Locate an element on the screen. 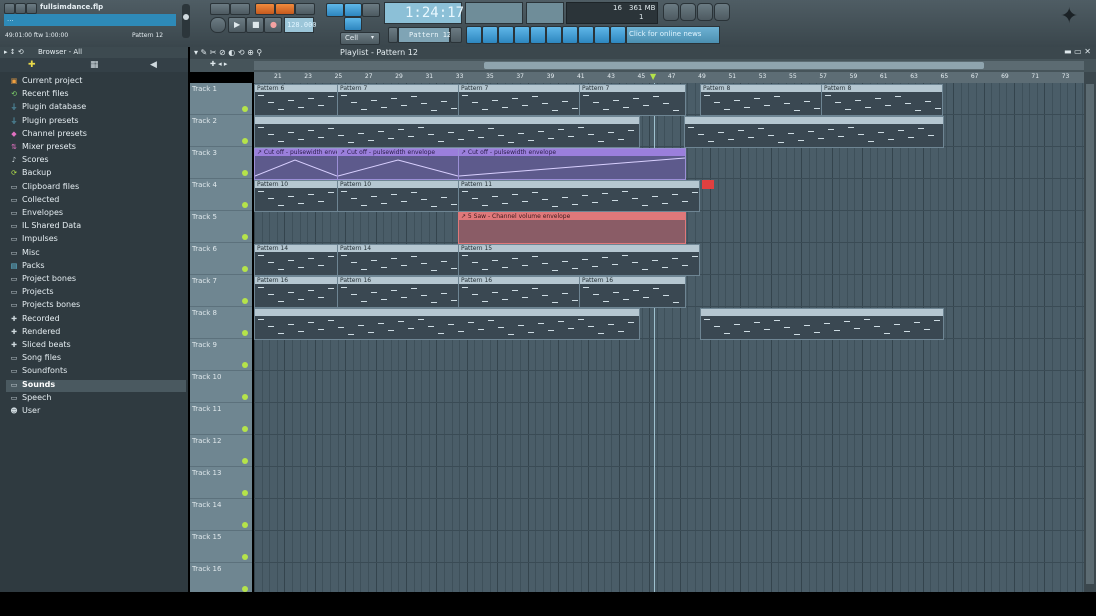  track-name: Track 5 is located at coordinates (204, 217).